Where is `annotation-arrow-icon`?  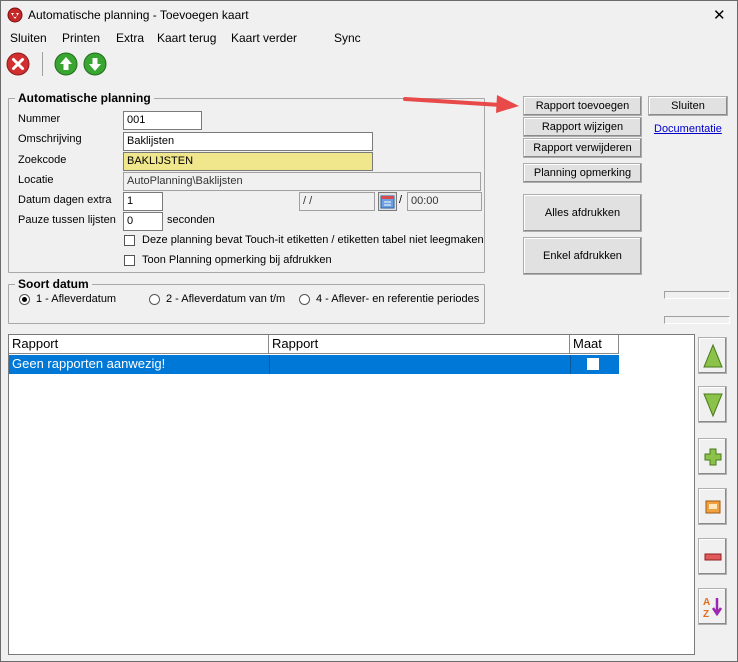
annotation-arrow-icon is located at coordinates (461, 104).